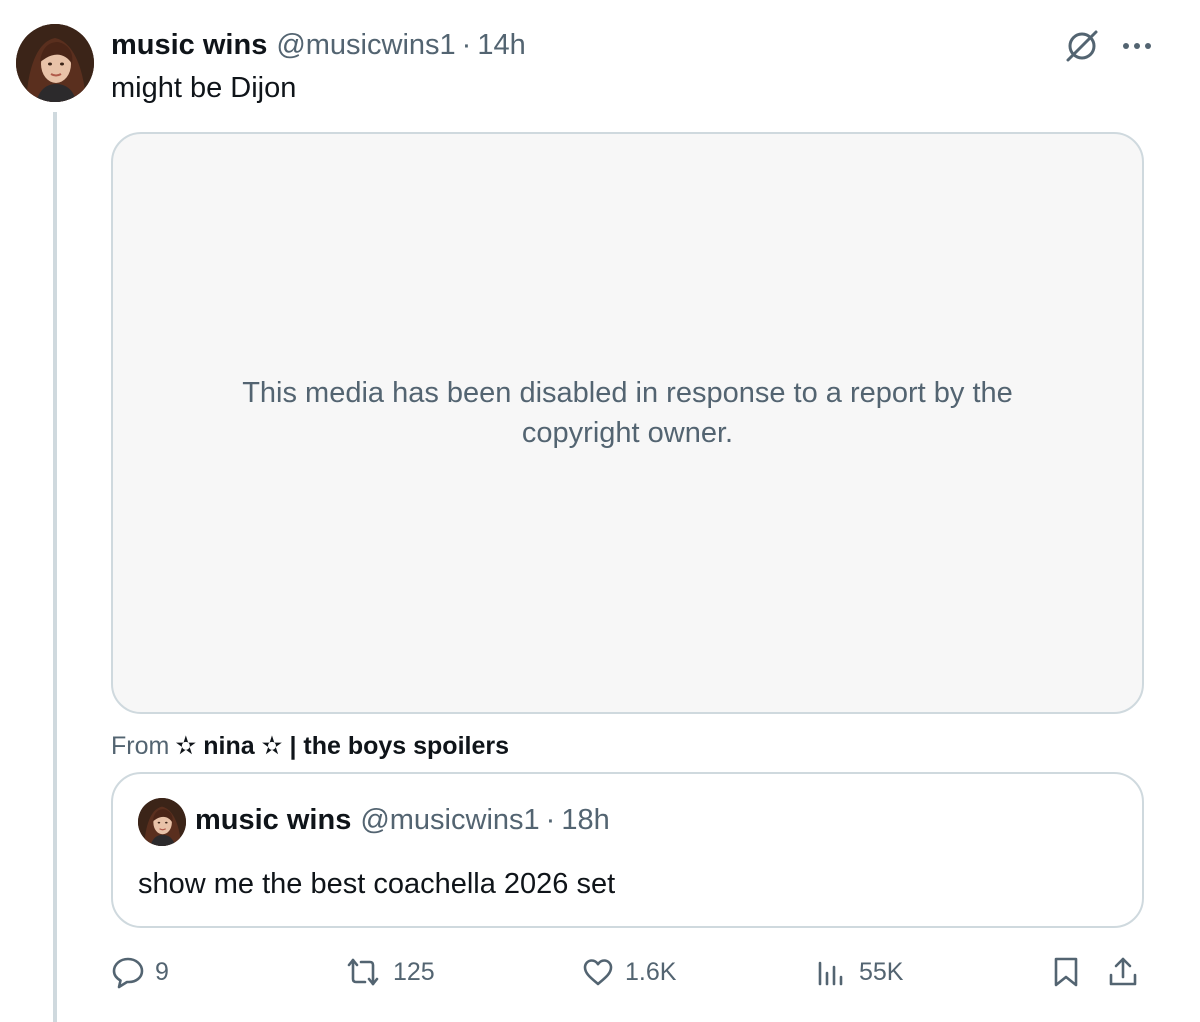 Image resolution: width=1200 pixels, height=1022 pixels. What do you see at coordinates (449, 820) in the screenshot?
I see `quote-author-handle: @musicwins1` at bounding box center [449, 820].